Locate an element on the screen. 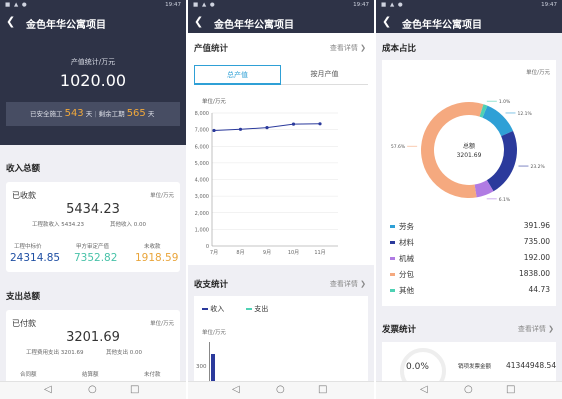 The width and height of the screenshot is (562, 399). y-tick-label: 3,000 is located at coordinates (202, 197).